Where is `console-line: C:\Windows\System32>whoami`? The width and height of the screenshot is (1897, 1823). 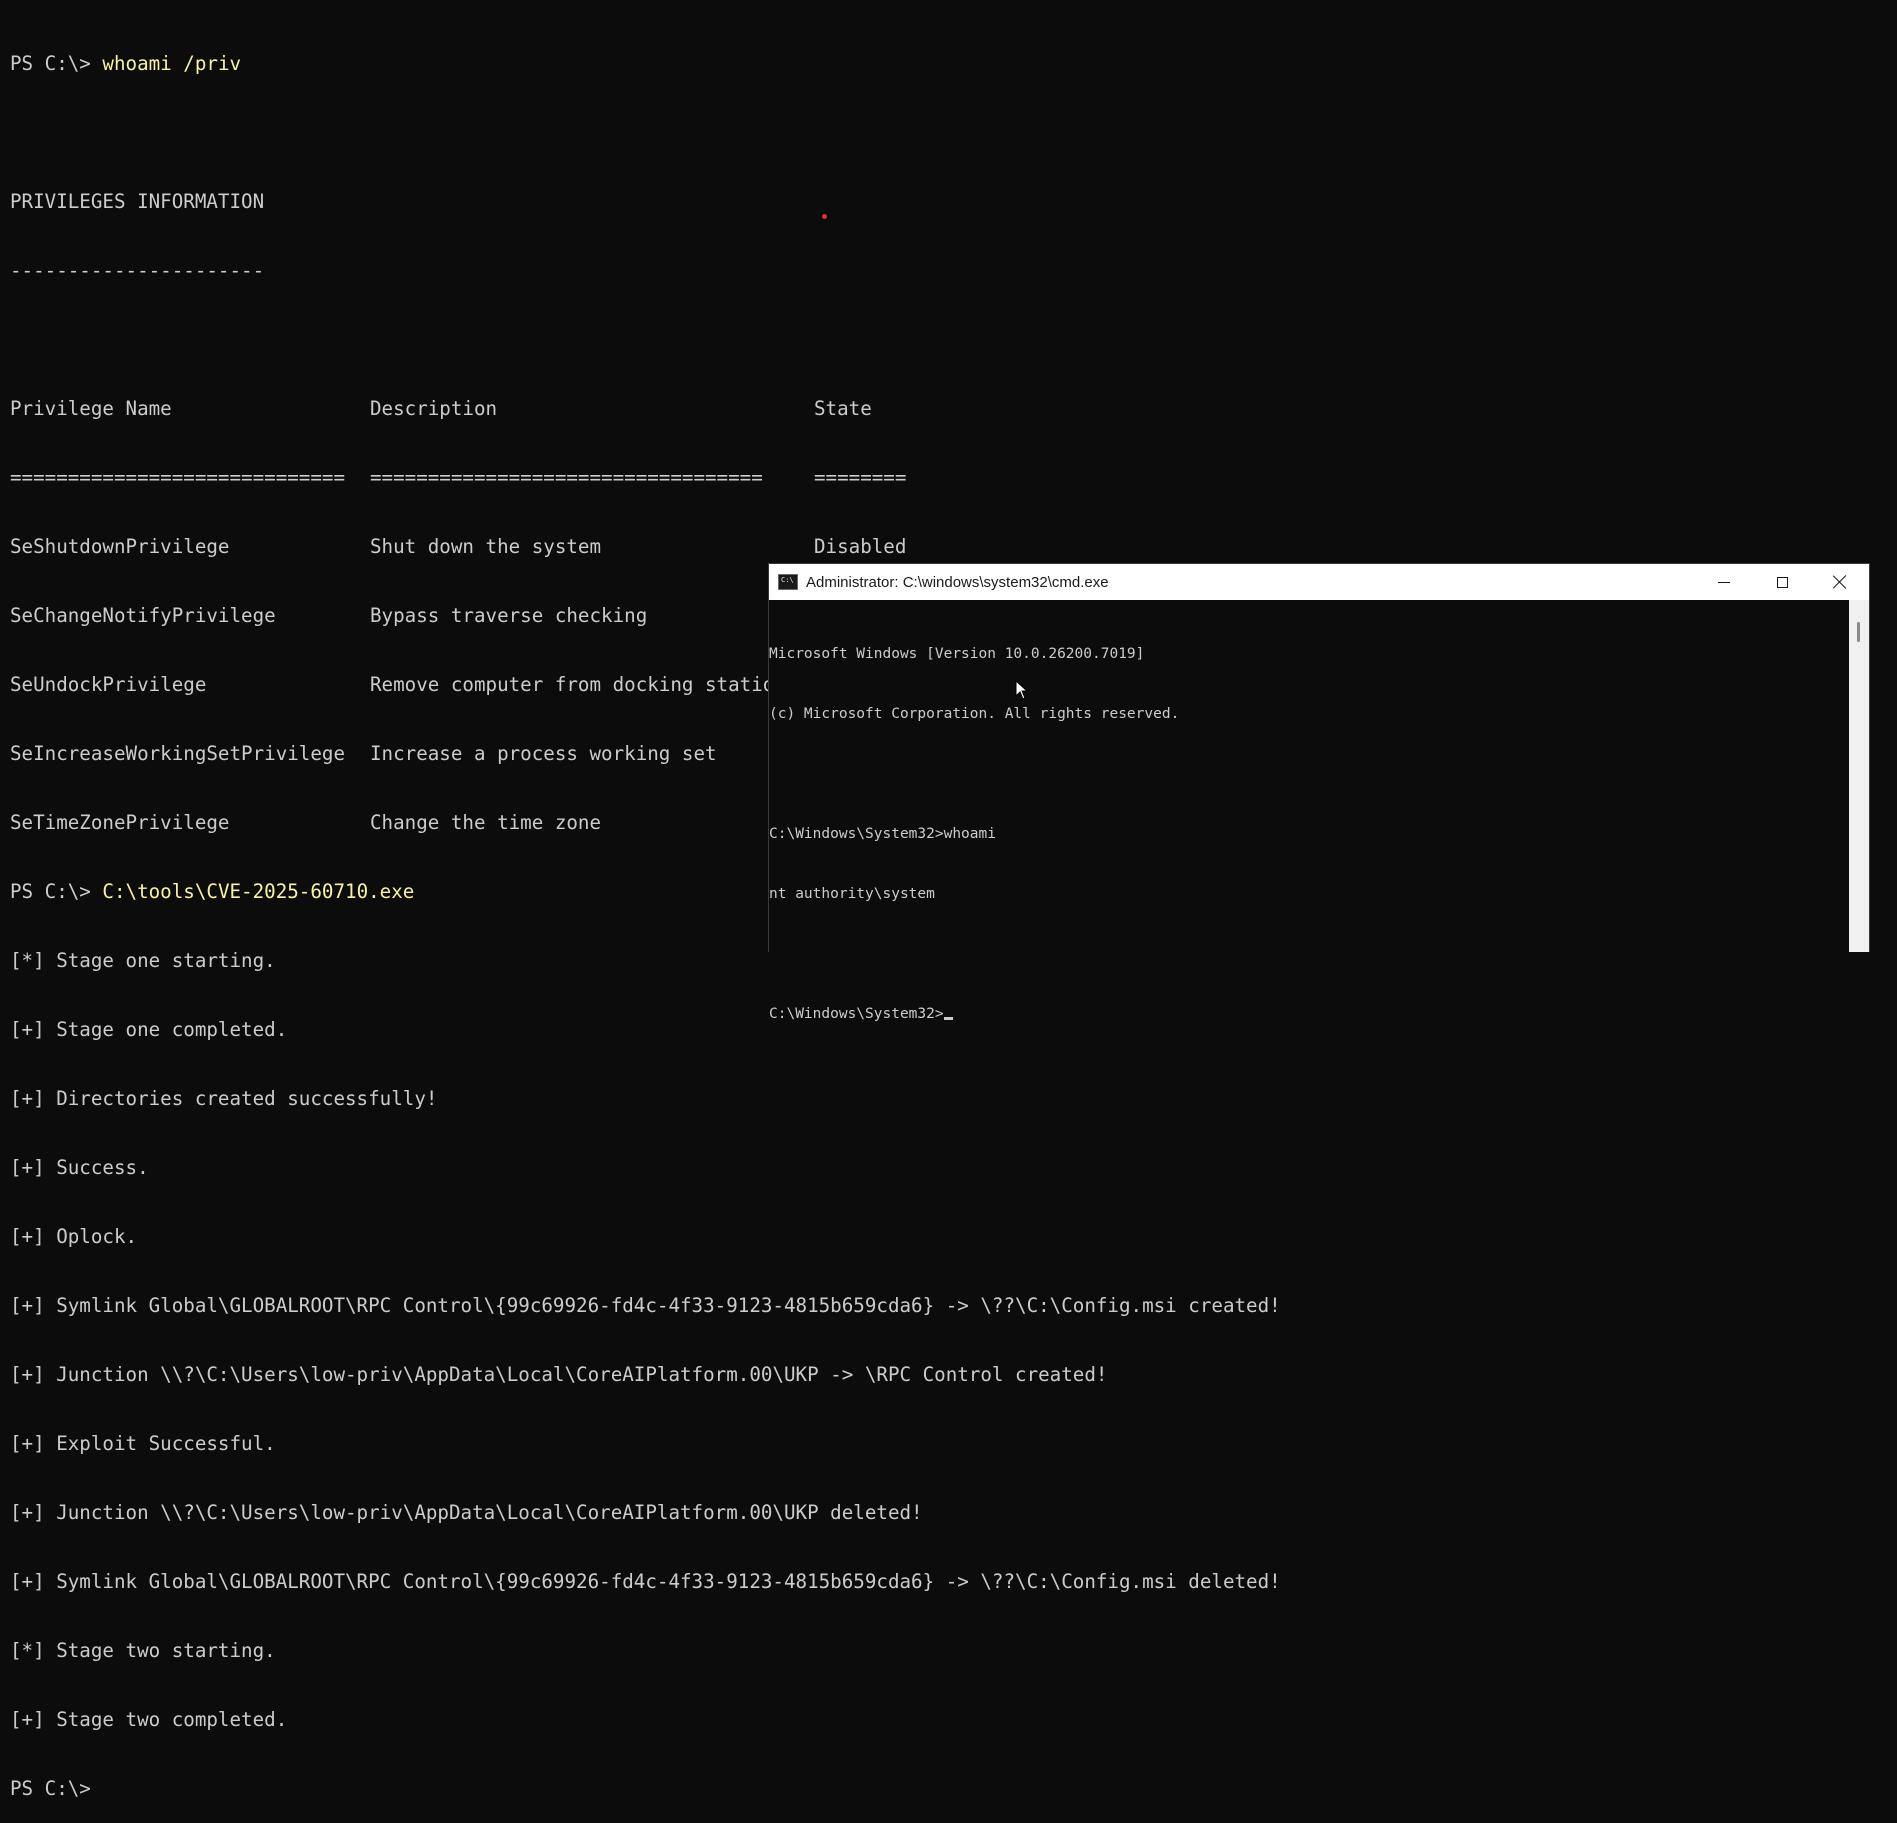 console-line: C:\Windows\System32>whoami is located at coordinates (882, 834).